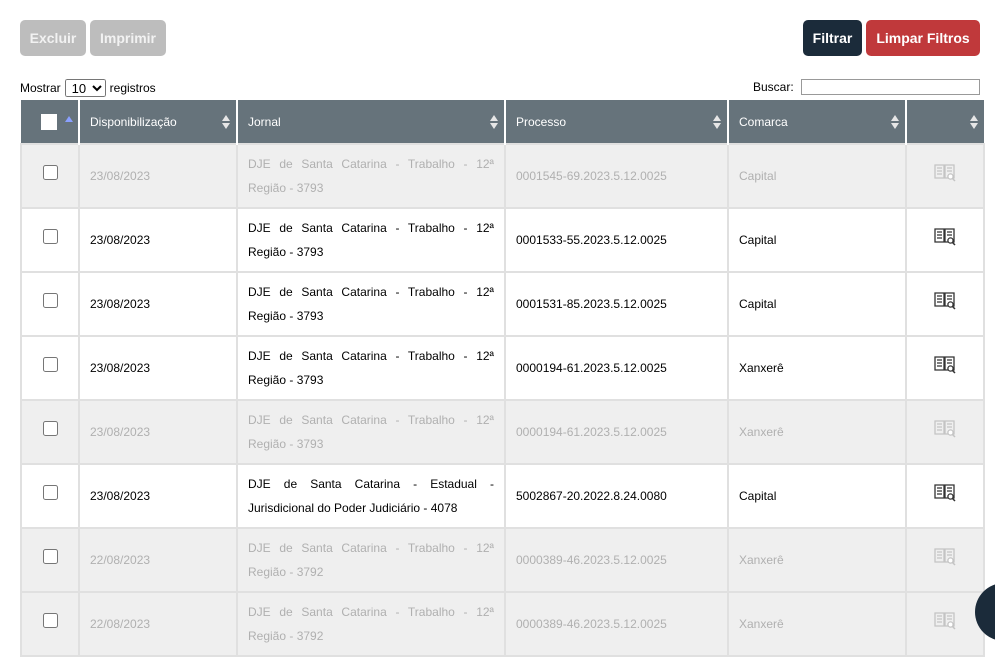 The height and width of the screenshot is (657, 995). What do you see at coordinates (616, 496) in the screenshot?
I see `processo-cell: 5002867-20.2022.8.24.0080` at bounding box center [616, 496].